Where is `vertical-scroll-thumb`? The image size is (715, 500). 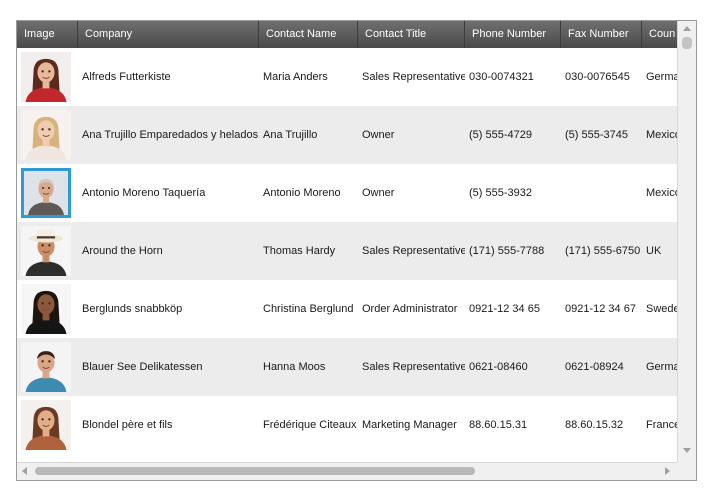 vertical-scroll-thumb is located at coordinates (687, 43).